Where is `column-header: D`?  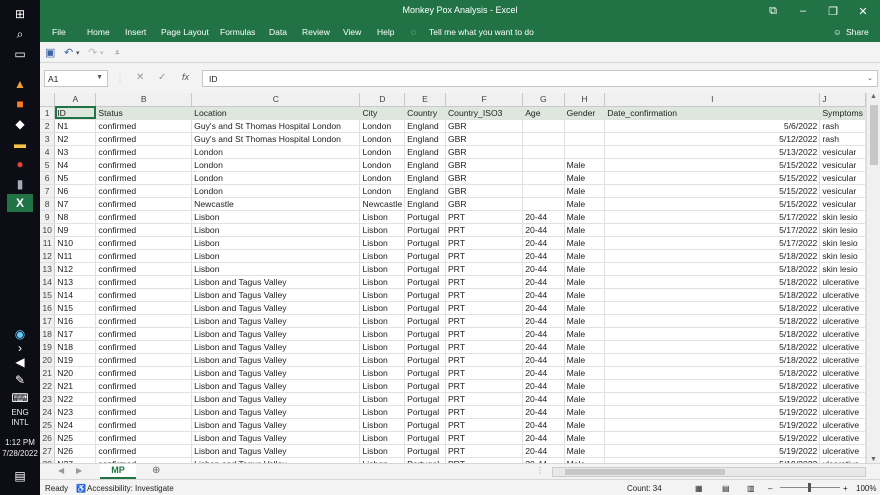
column-header: D is located at coordinates (382, 100).